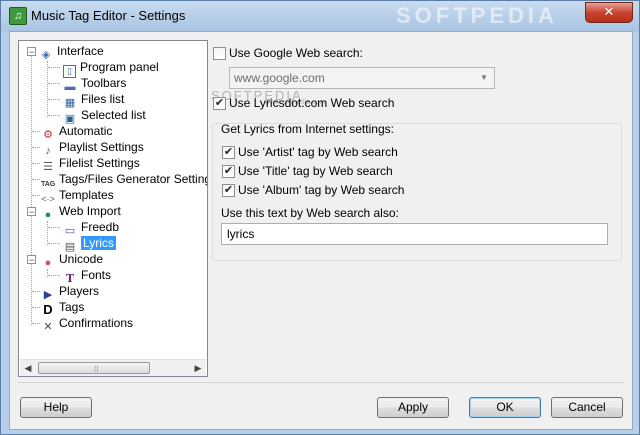  I want to click on tree-item-templates: <·> Templates, so click(77, 195).